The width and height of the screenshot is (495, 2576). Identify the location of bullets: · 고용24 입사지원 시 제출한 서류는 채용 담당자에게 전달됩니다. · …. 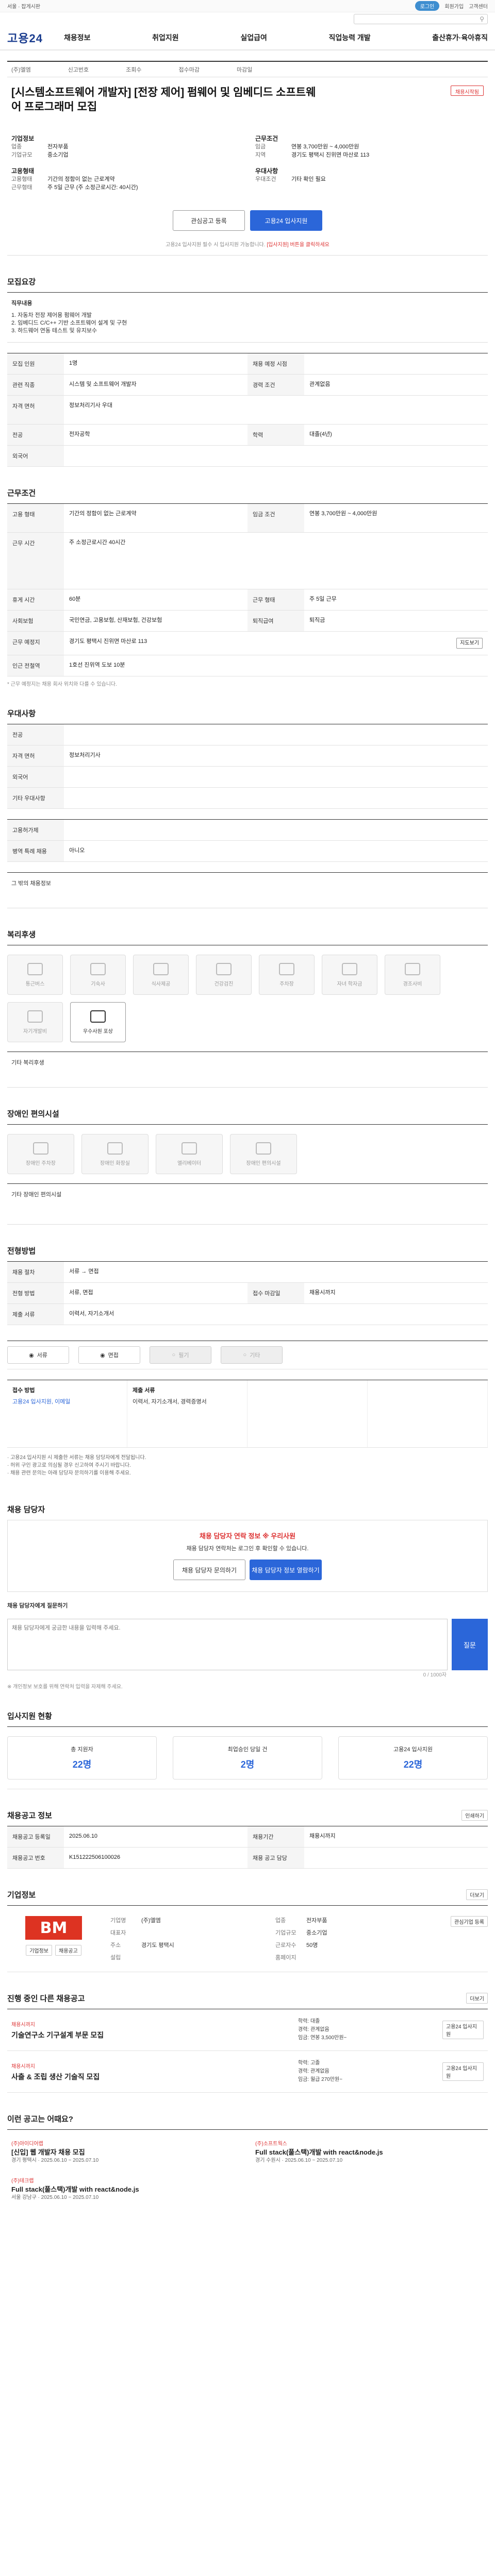
(247, 1465).